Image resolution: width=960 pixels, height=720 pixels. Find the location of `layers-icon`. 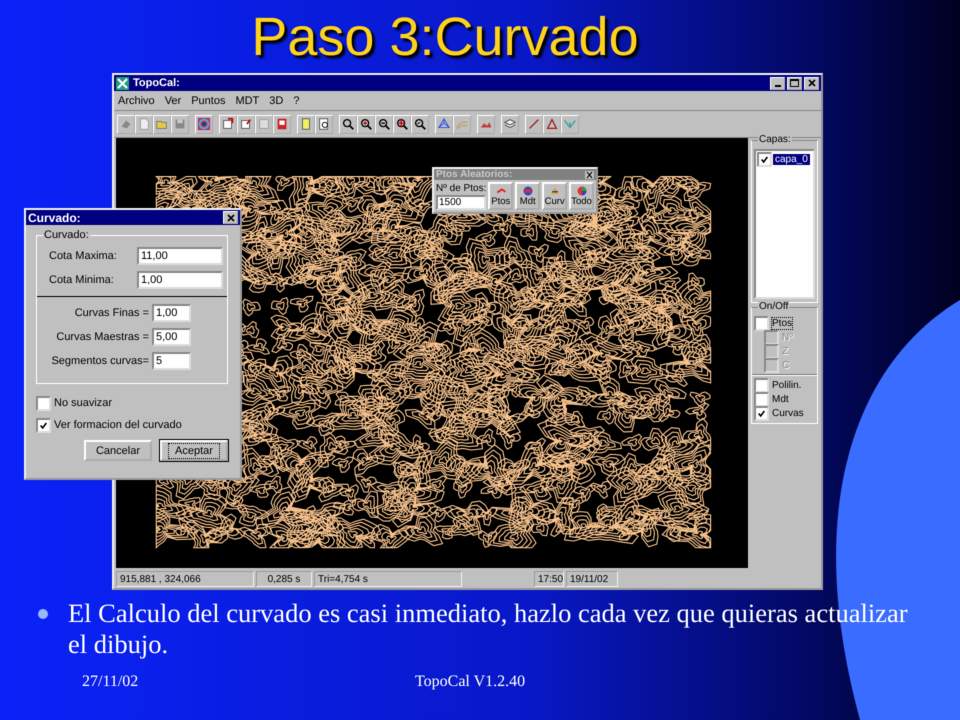

layers-icon is located at coordinates (510, 124).